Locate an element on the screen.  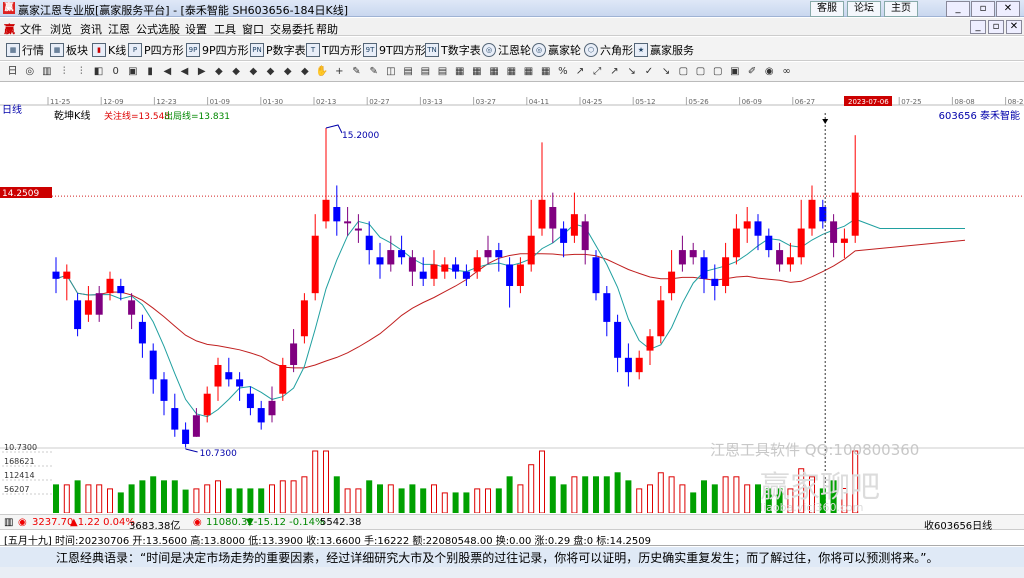
draw-tool-icon: ▥ is located at coordinates (46, 71).